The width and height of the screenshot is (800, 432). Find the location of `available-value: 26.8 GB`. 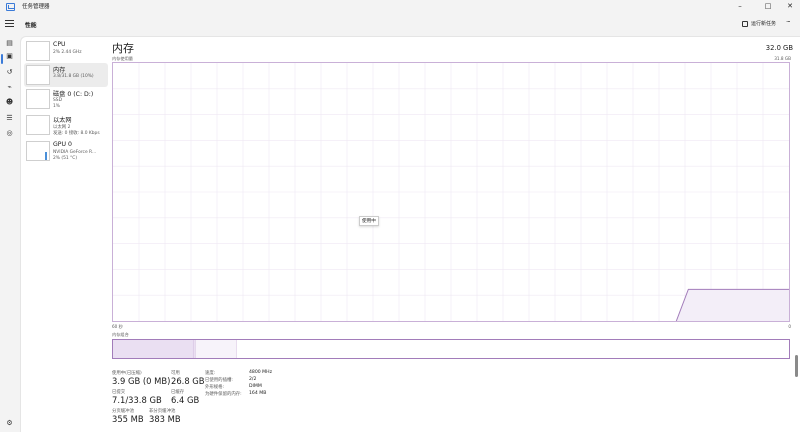

available-value: 26.8 GB is located at coordinates (188, 381).